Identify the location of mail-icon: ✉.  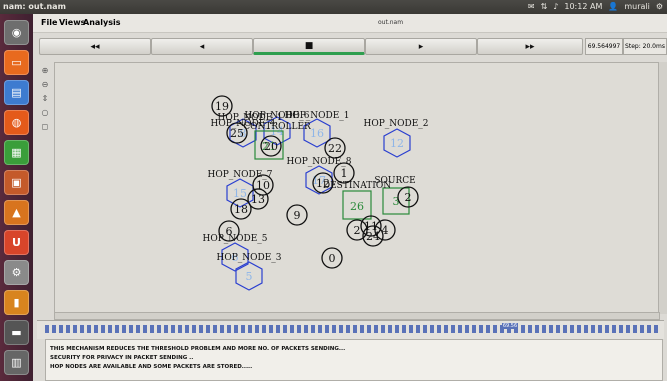
(531, 6).